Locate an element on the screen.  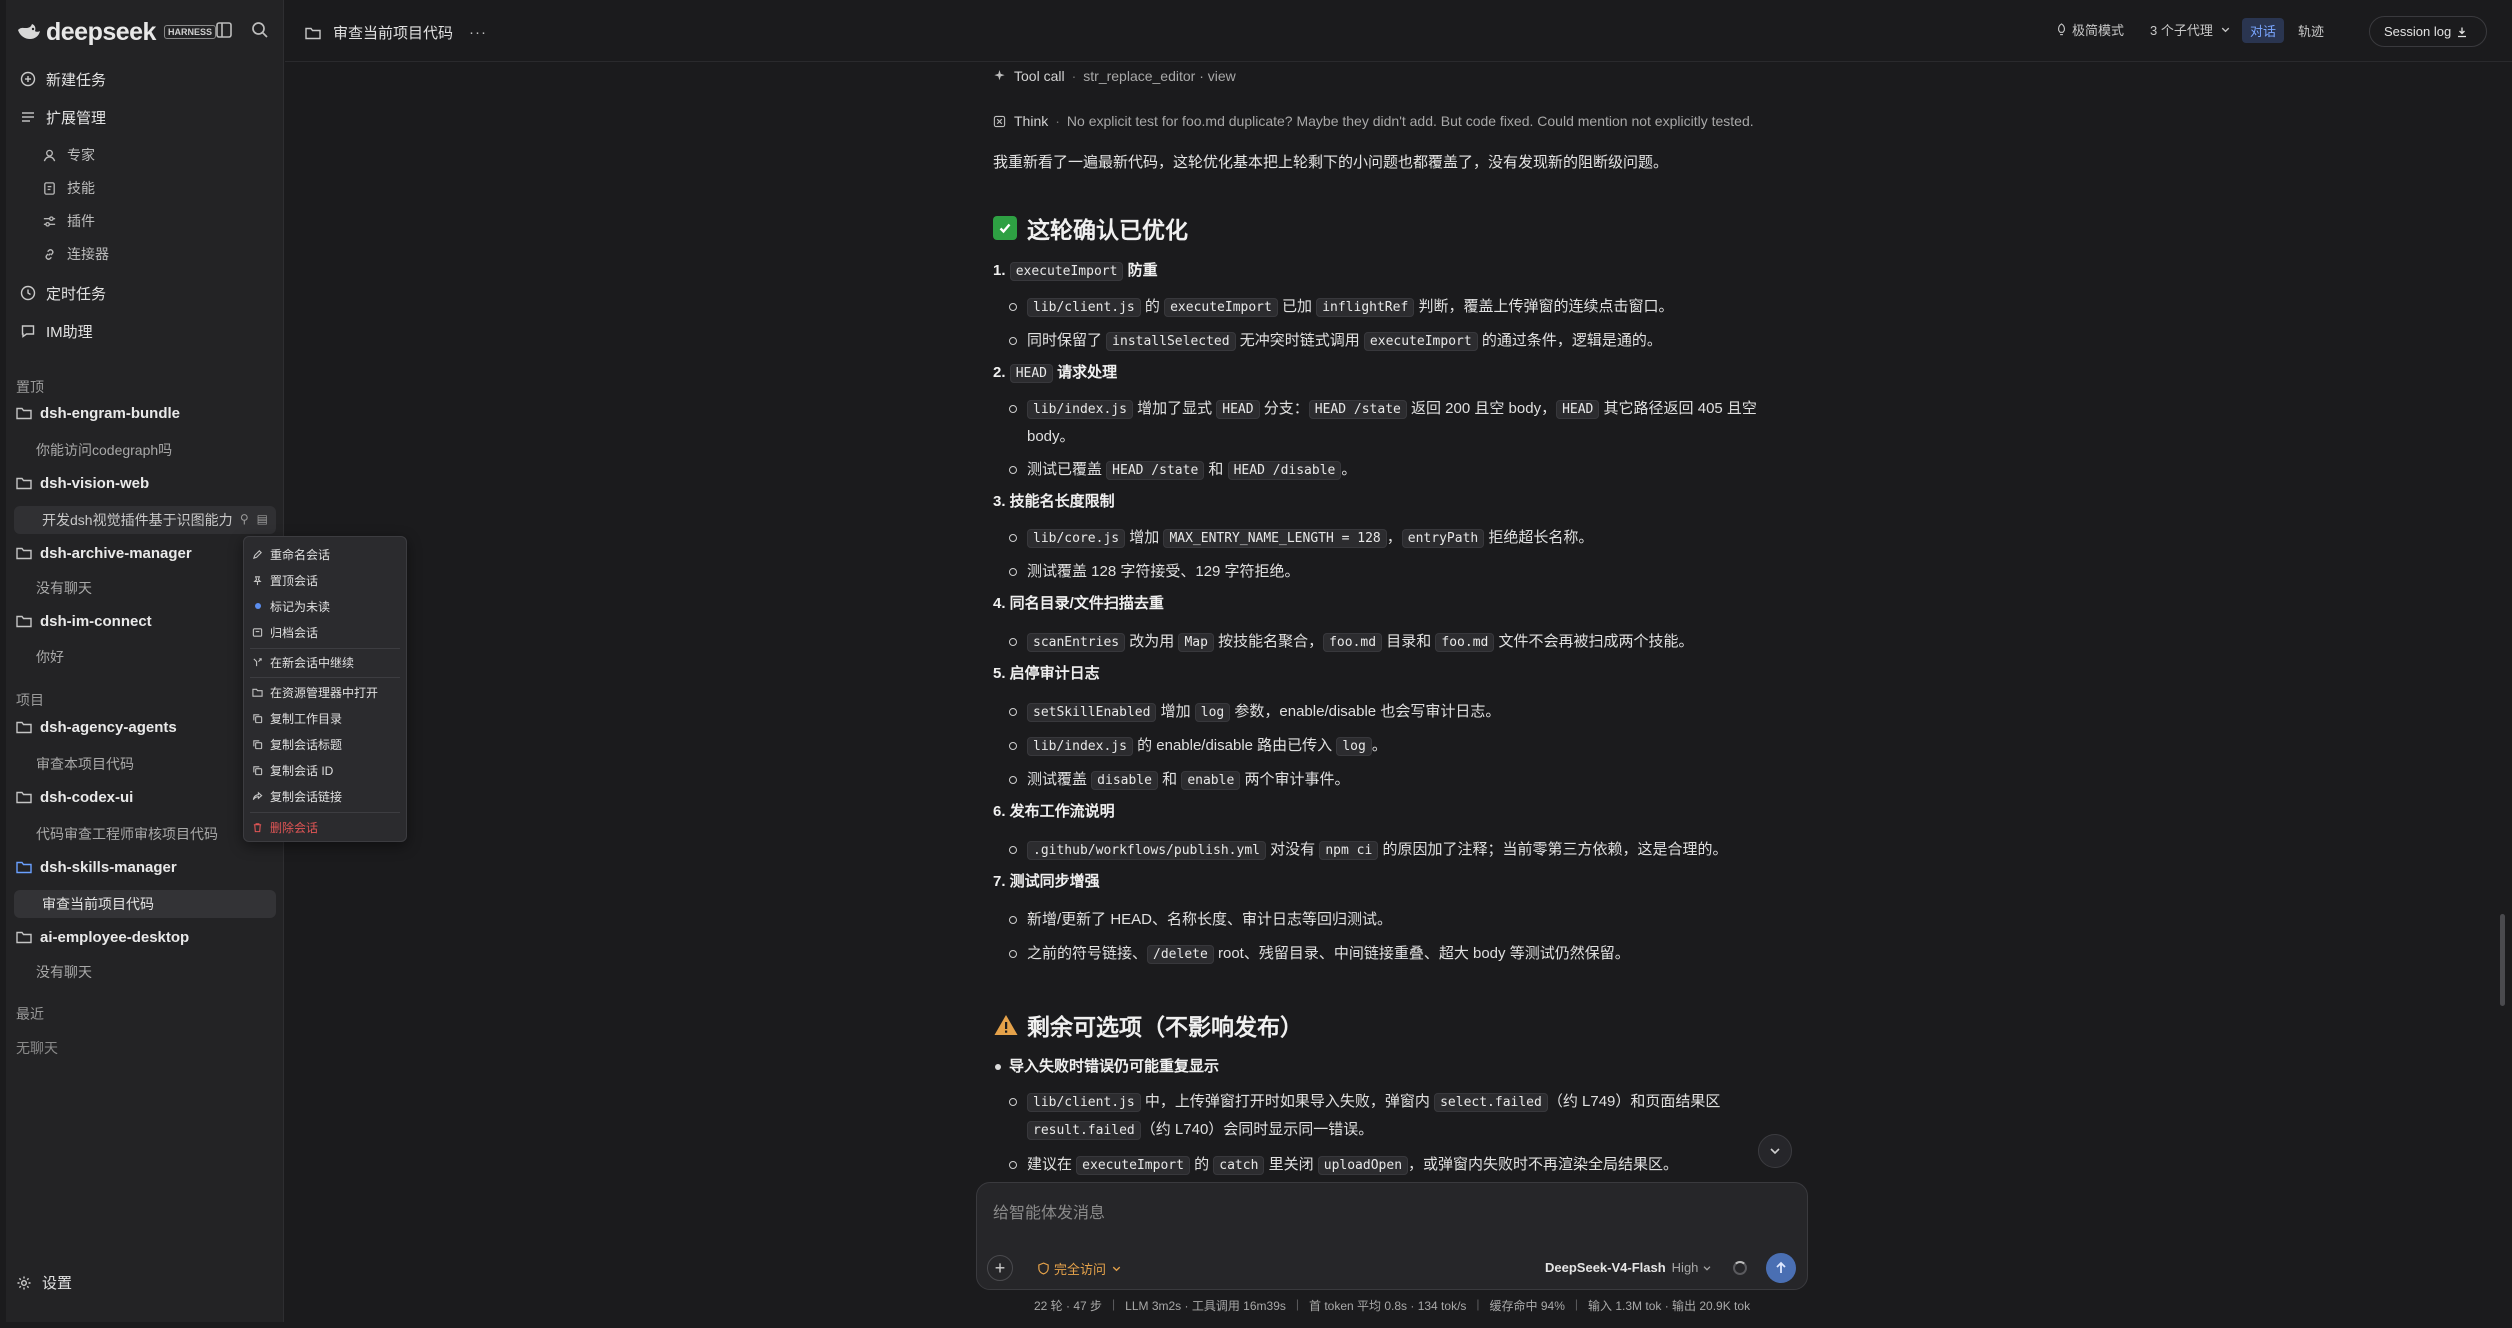
brand-name: deepseek is located at coordinates (101, 31).